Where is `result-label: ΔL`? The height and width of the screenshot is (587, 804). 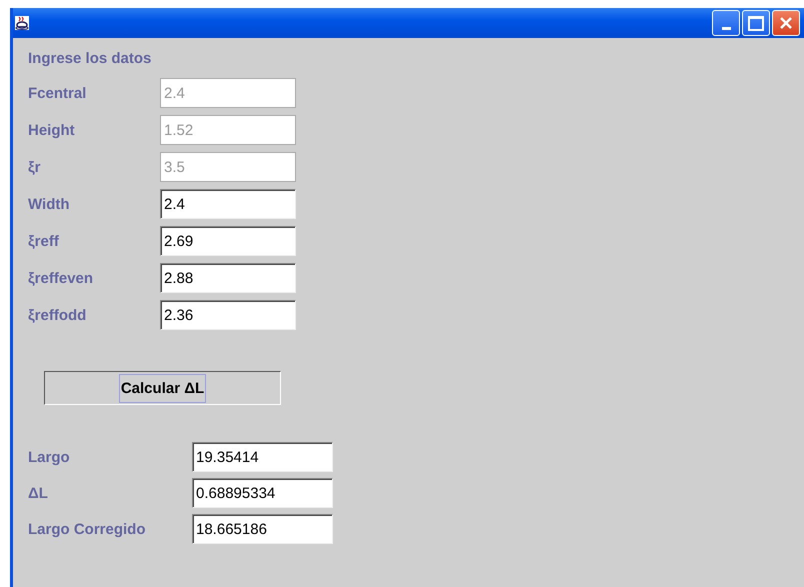
result-label: ΔL is located at coordinates (38, 493).